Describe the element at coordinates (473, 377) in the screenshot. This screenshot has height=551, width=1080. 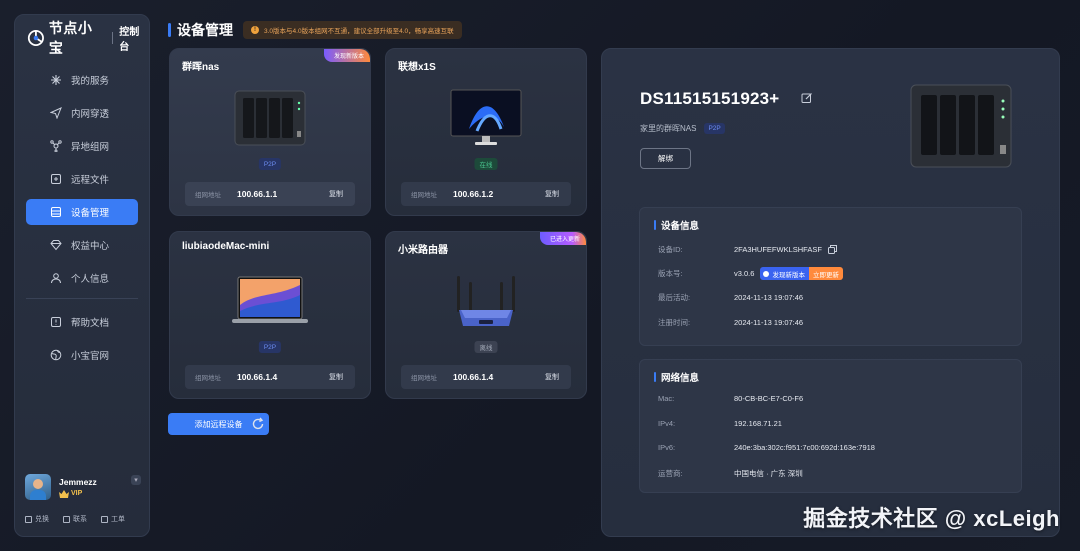
I see `address-value: 100.66.1.4` at that location.